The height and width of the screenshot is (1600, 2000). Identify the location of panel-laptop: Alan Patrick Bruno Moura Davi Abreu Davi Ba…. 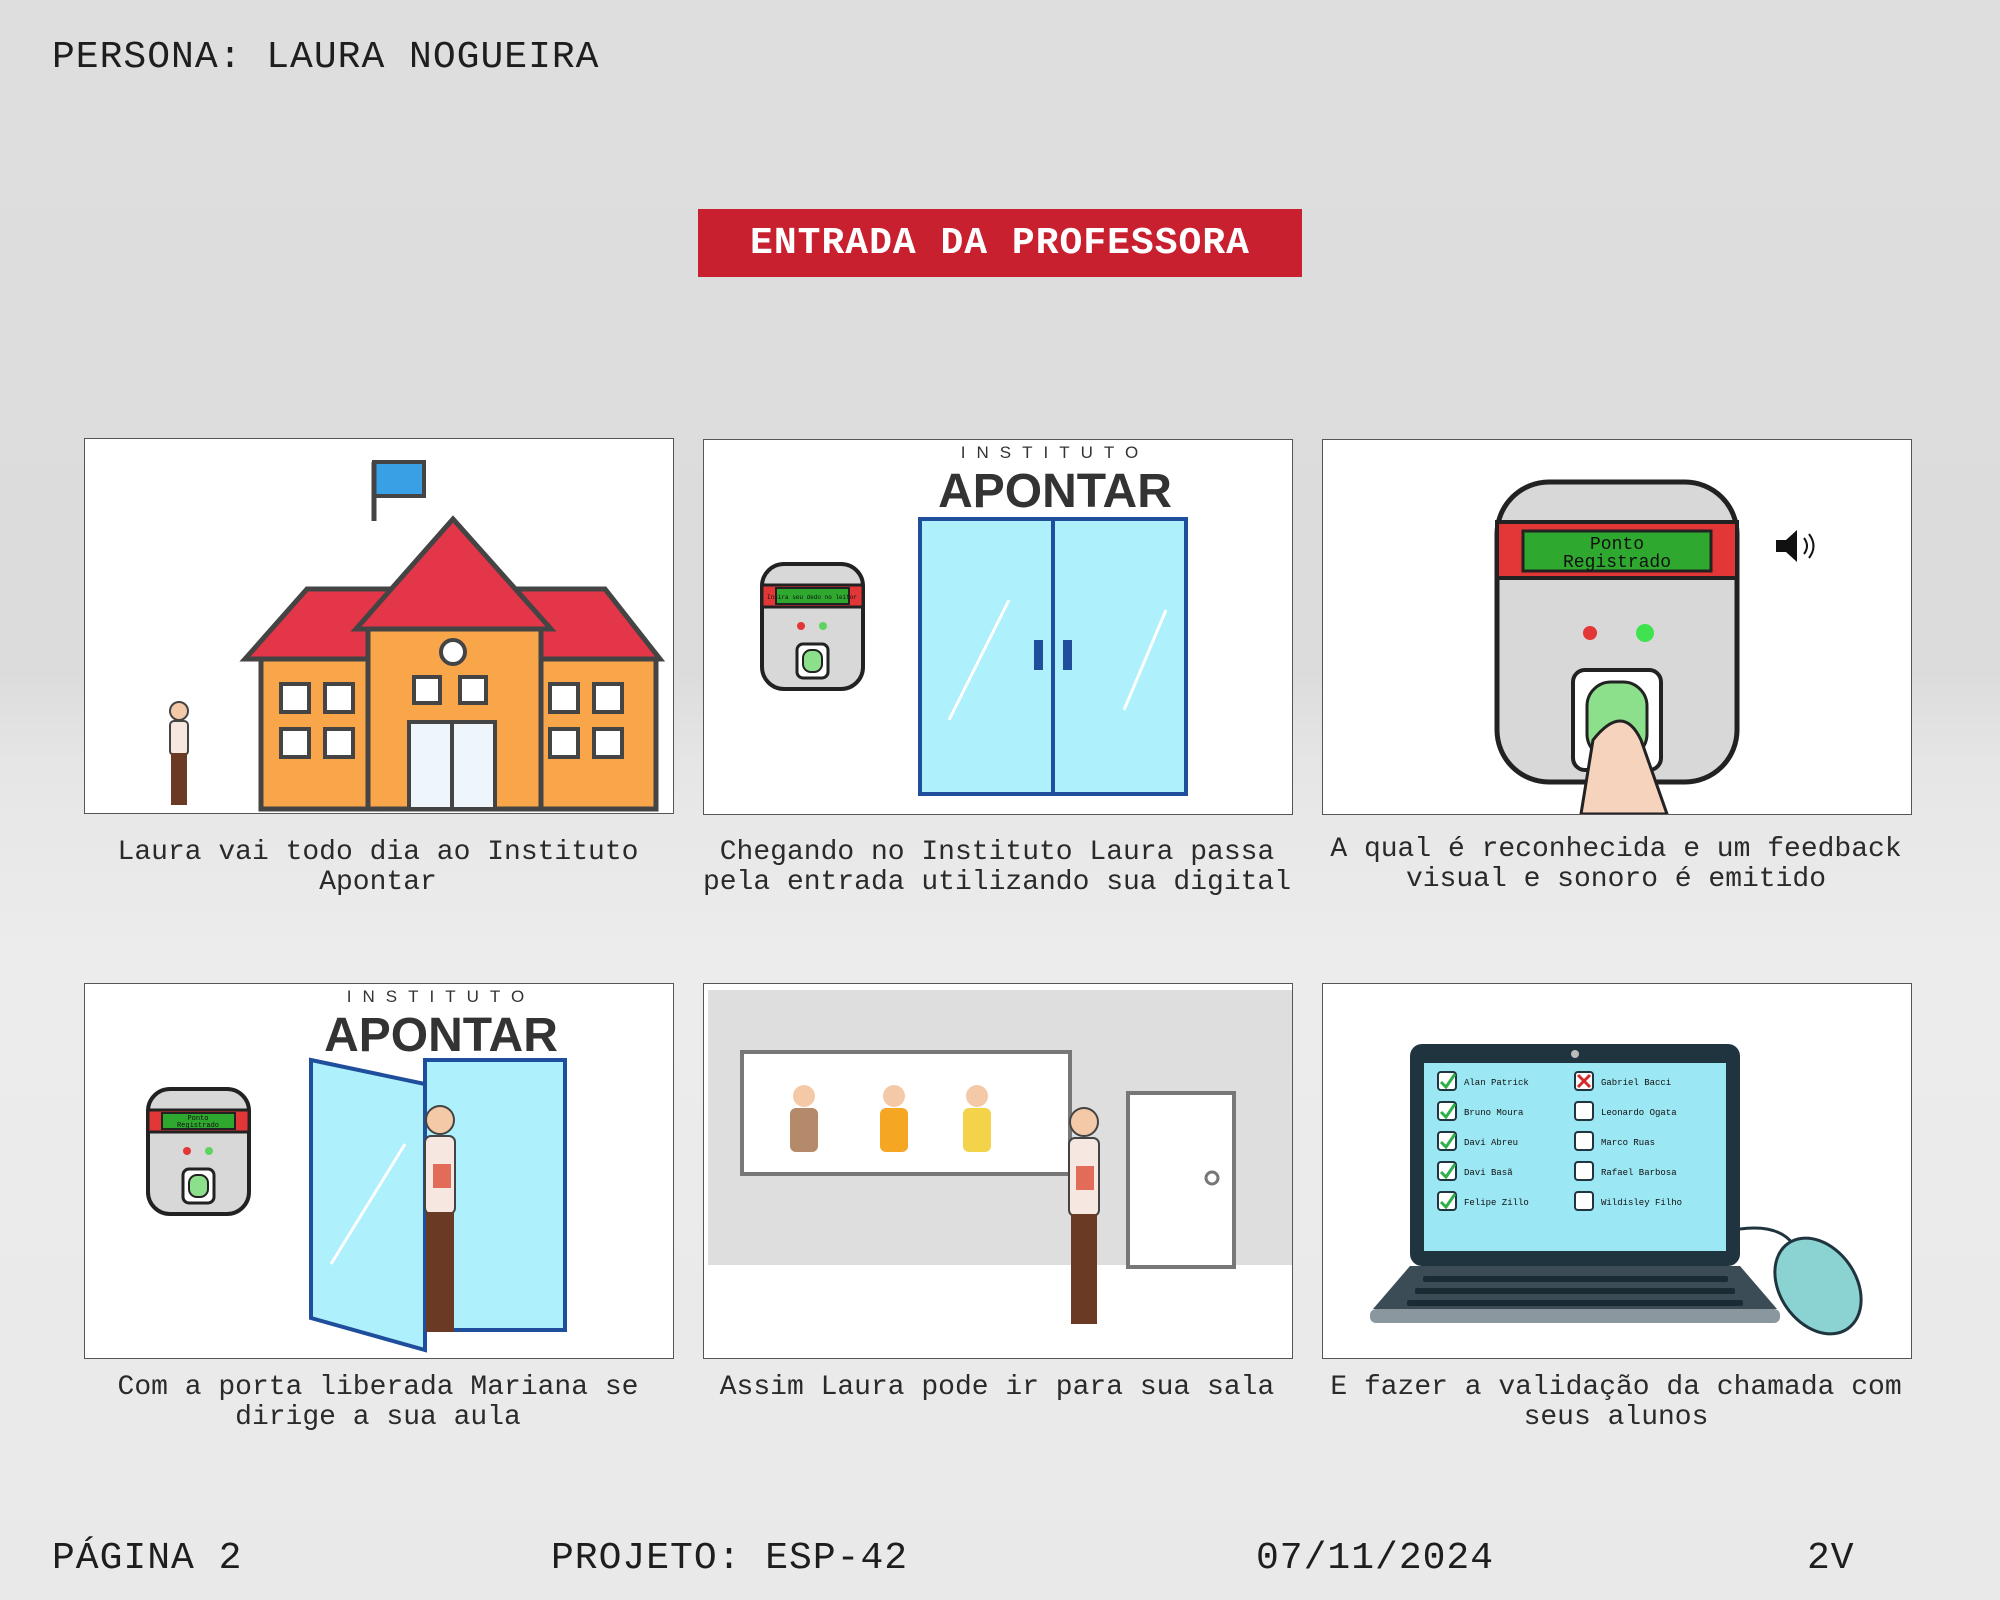
(1617, 1171).